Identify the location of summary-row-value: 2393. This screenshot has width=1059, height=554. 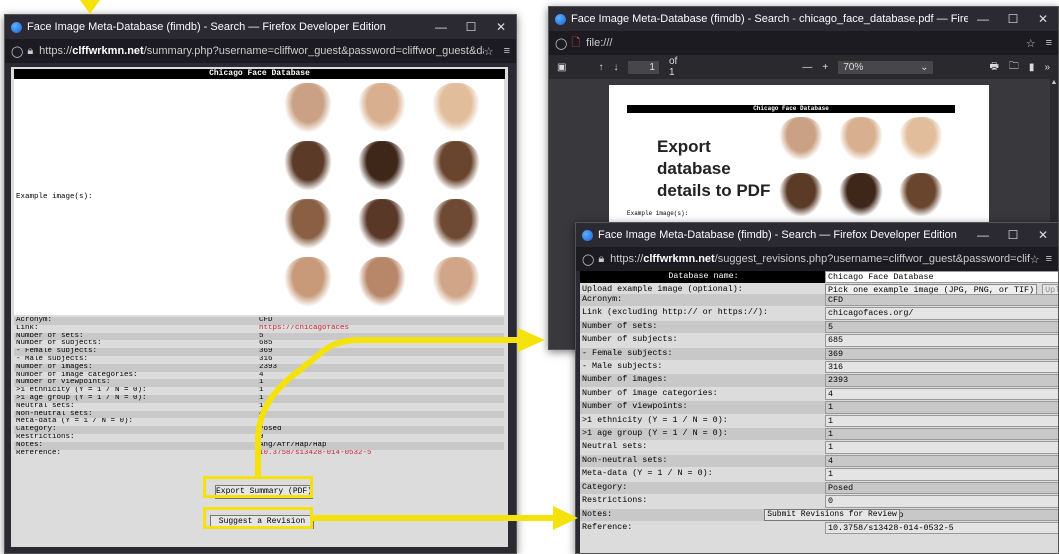
(380, 367).